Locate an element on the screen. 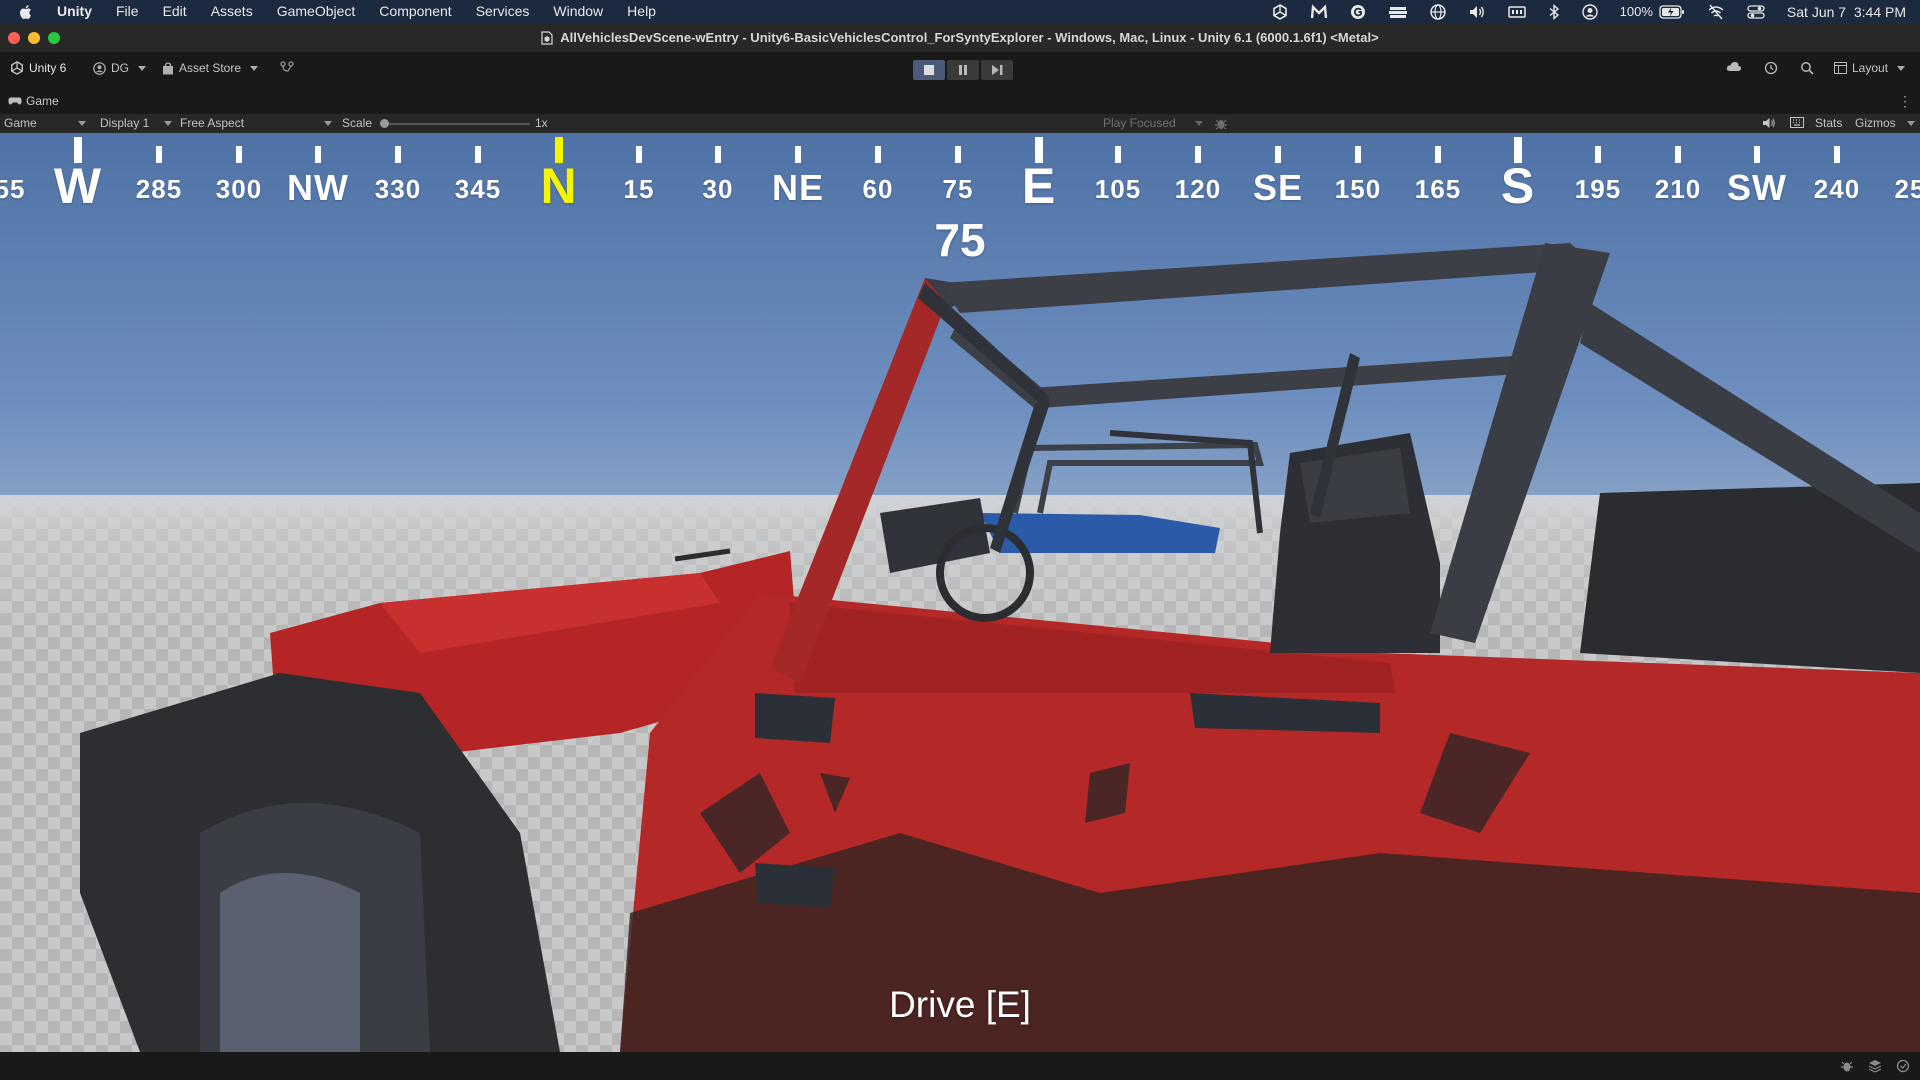 The height and width of the screenshot is (1080, 1920). compass-label-intercardinal: SE is located at coordinates (1278, 187).